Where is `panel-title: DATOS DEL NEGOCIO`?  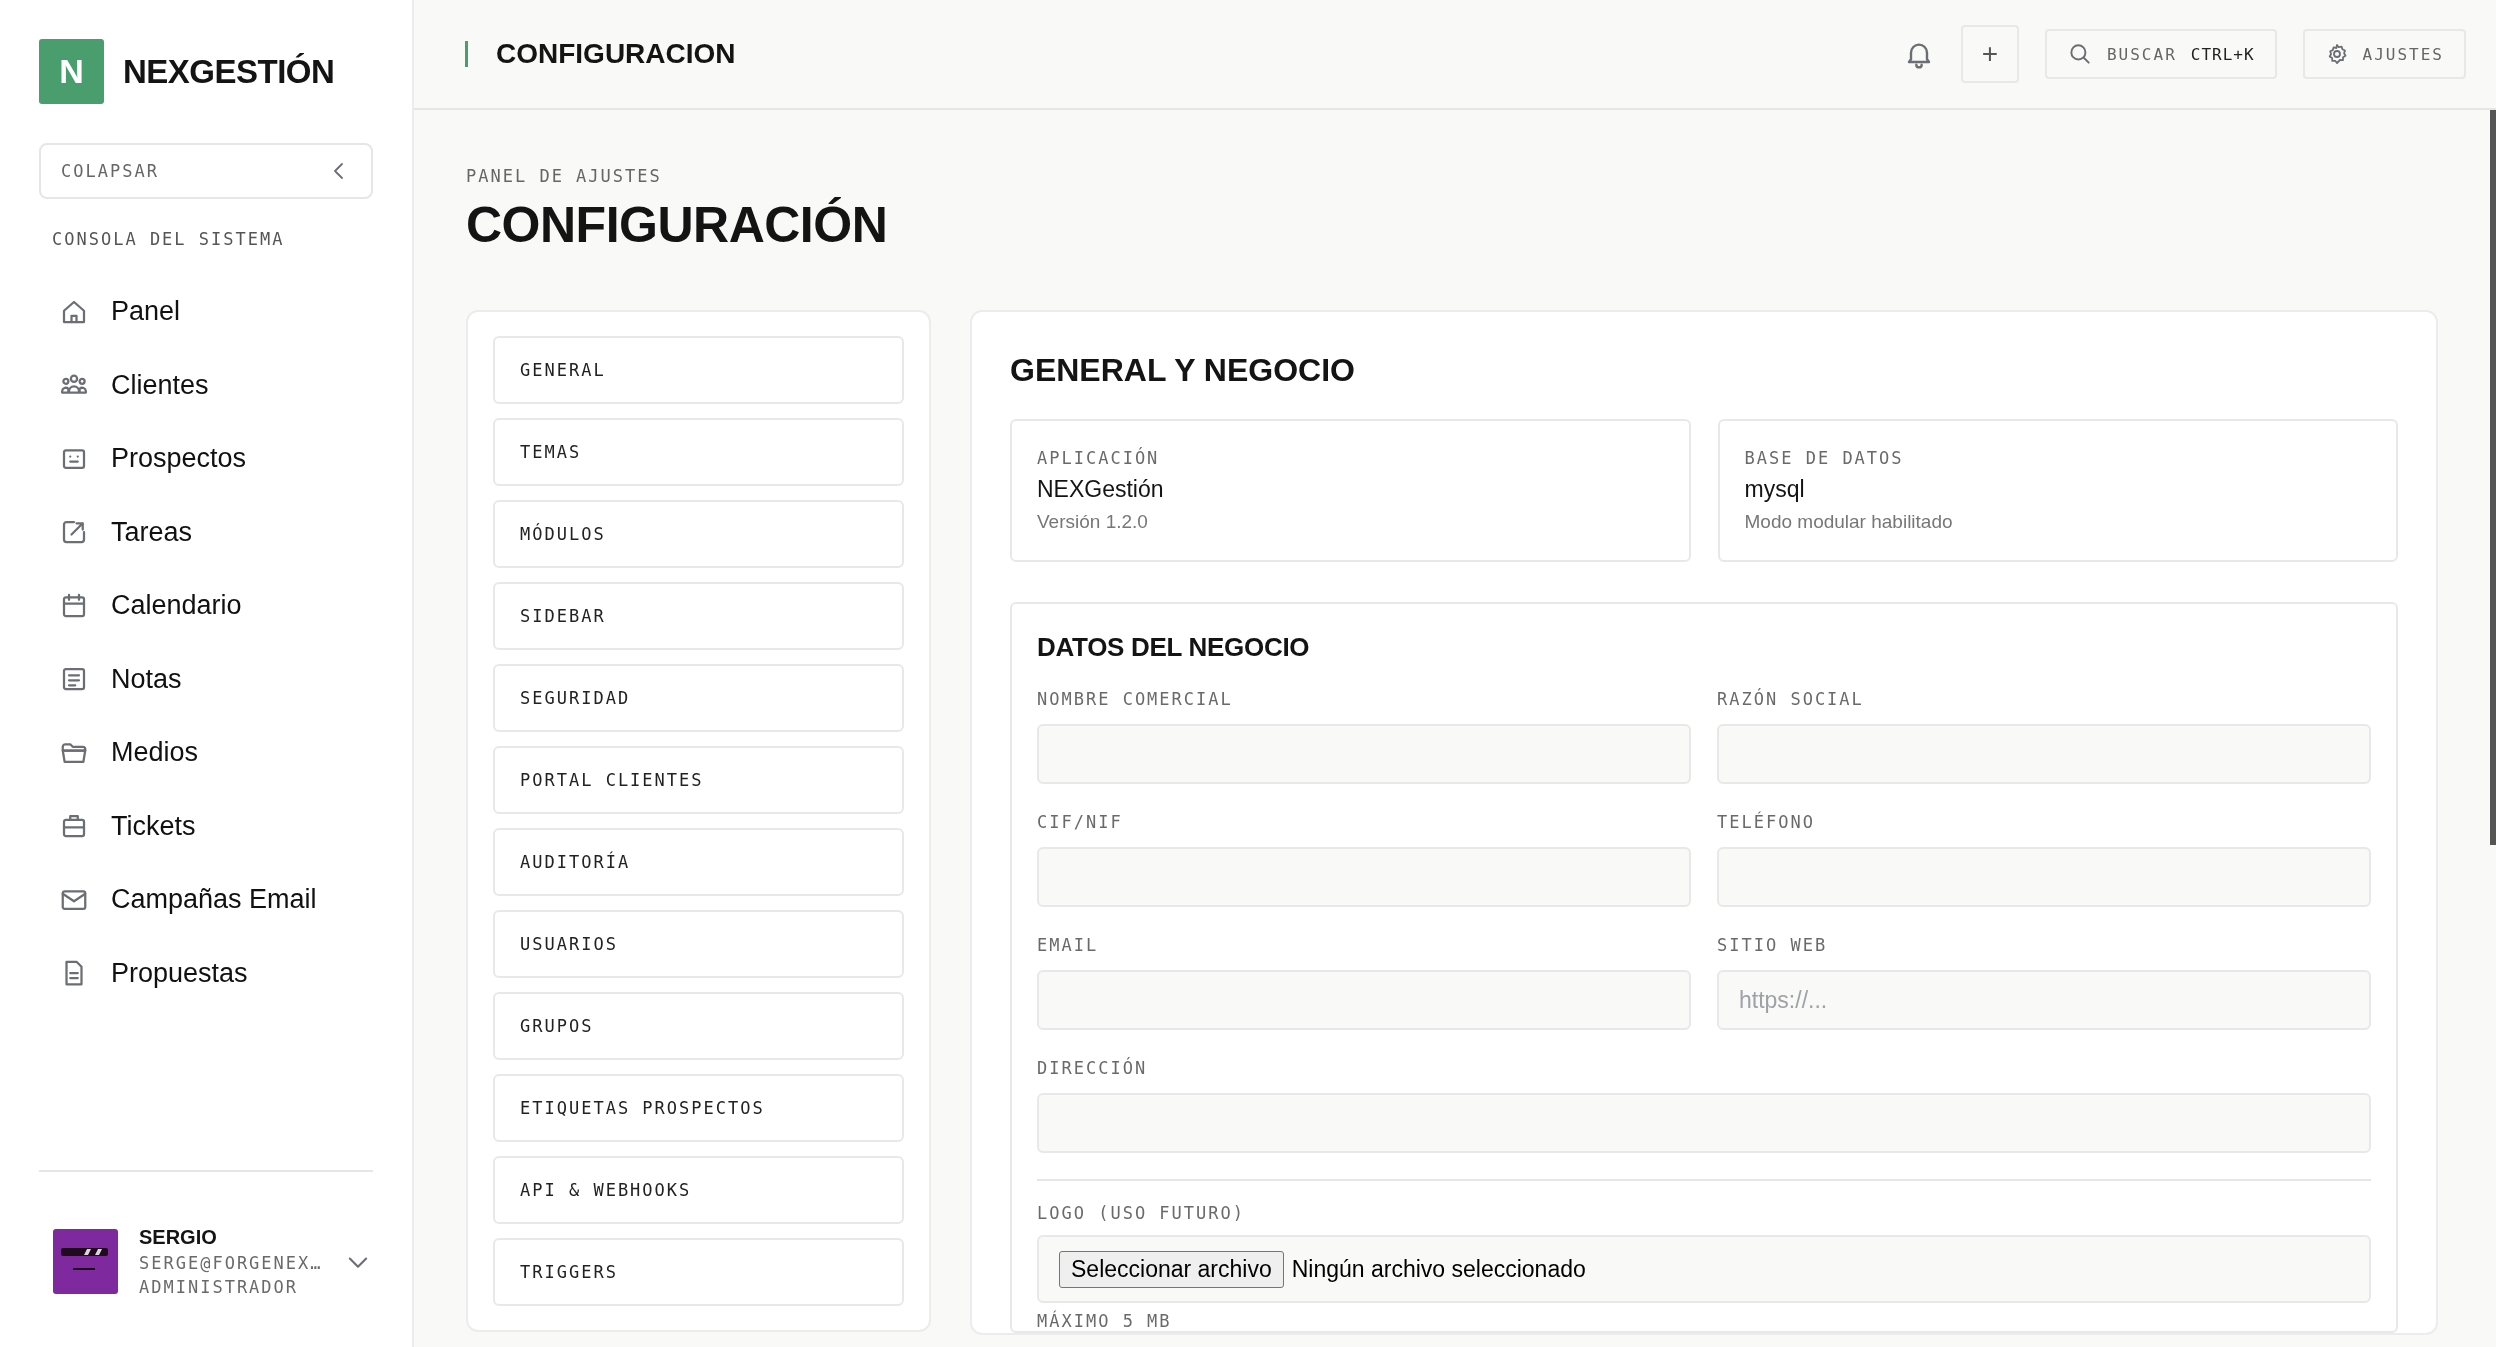
panel-title: DATOS DEL NEGOCIO is located at coordinates (1174, 647).